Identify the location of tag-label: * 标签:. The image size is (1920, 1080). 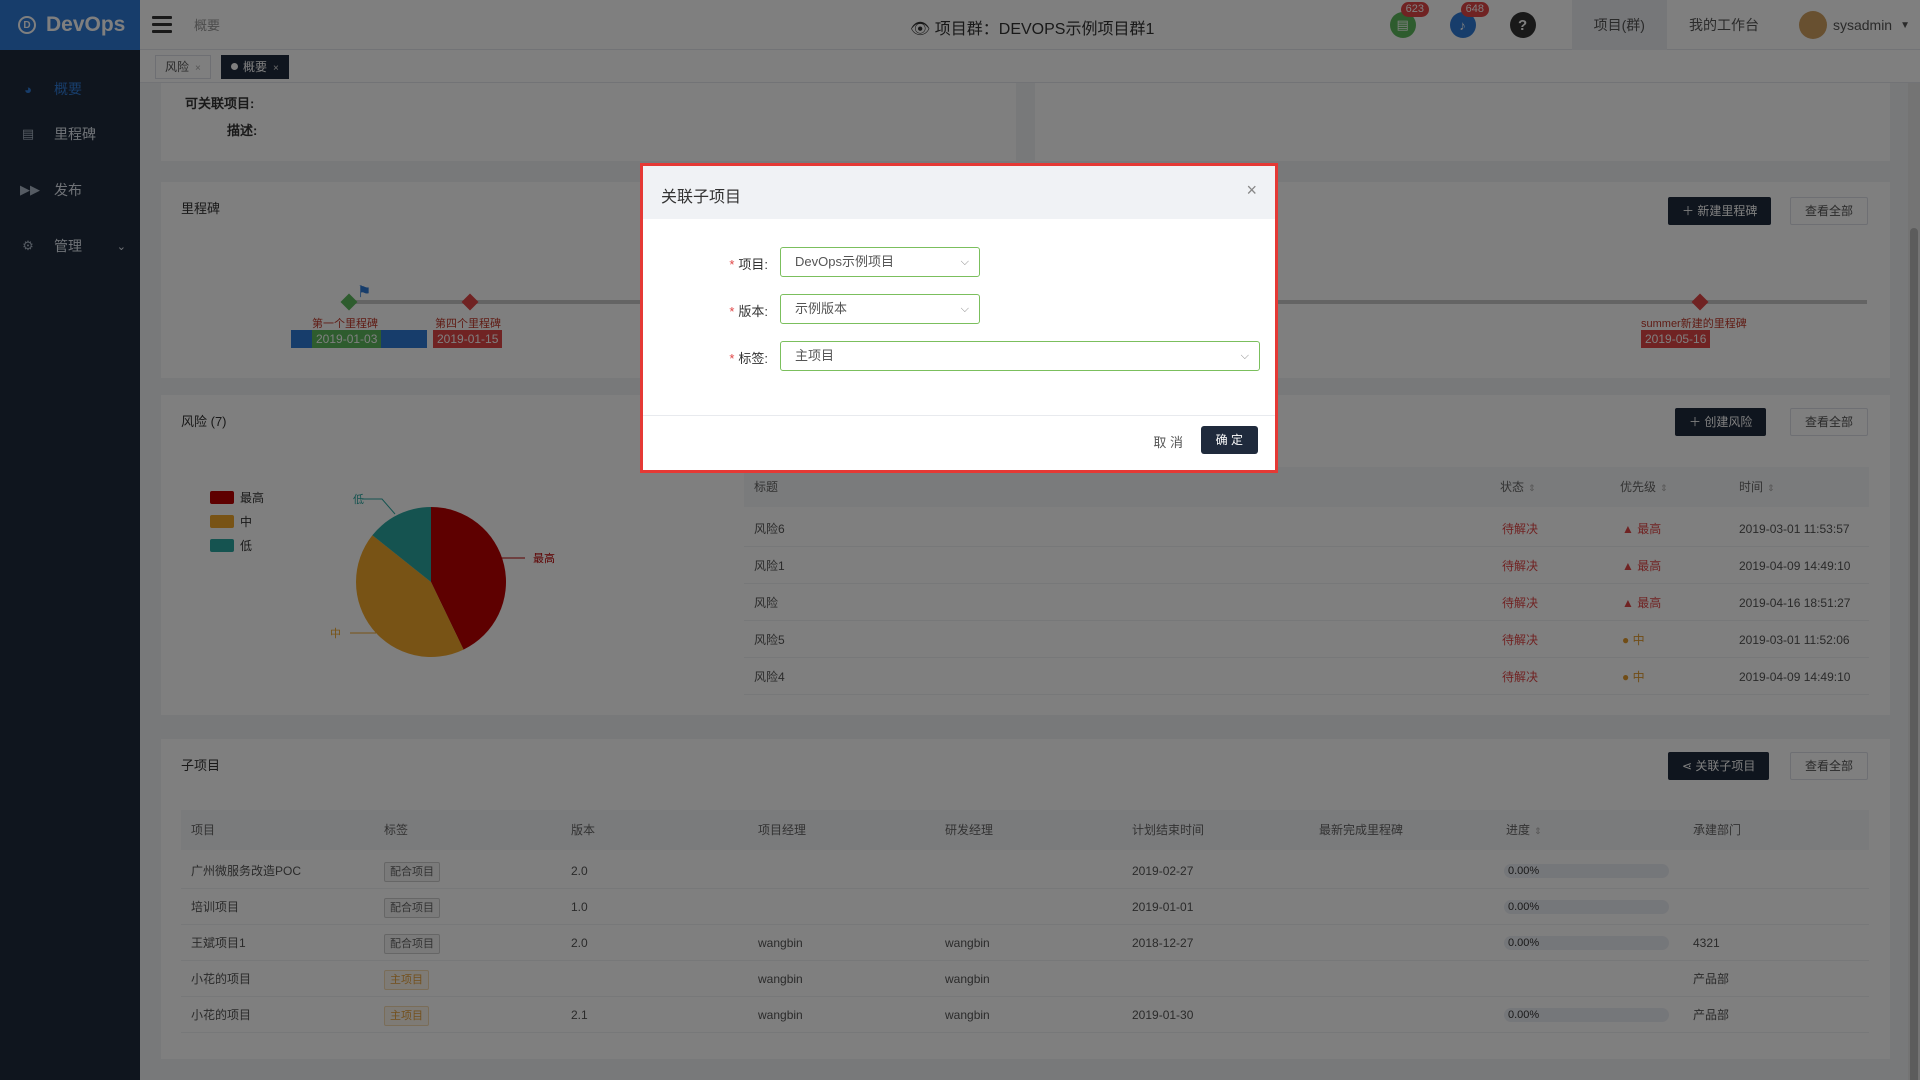
(748, 357).